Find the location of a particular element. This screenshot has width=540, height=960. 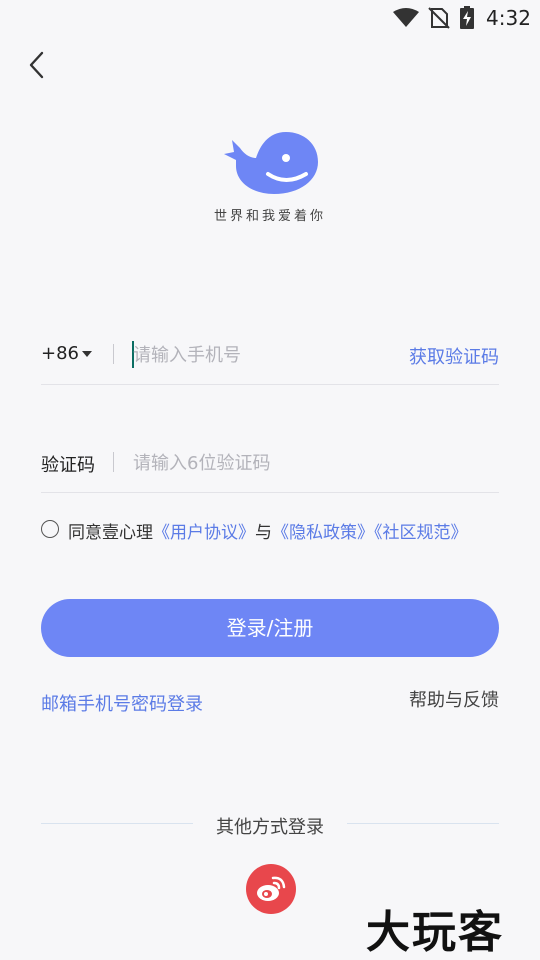

weibo-login-button is located at coordinates (271, 889).